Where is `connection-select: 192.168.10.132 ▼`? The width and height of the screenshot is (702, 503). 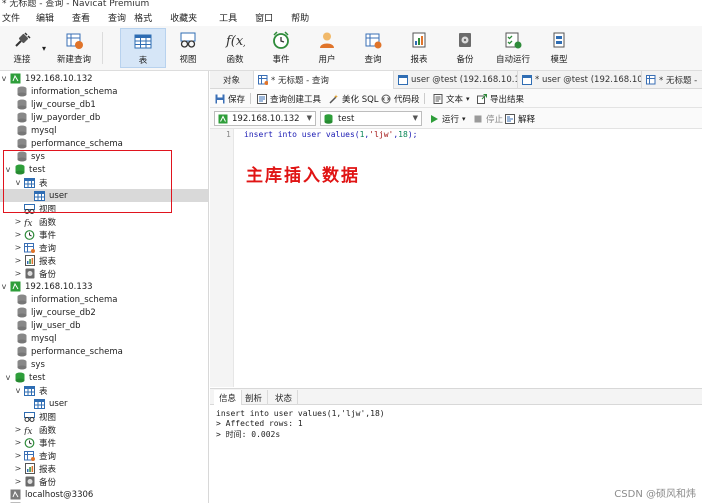
connection-select: 192.168.10.132 ▼ is located at coordinates (265, 118).